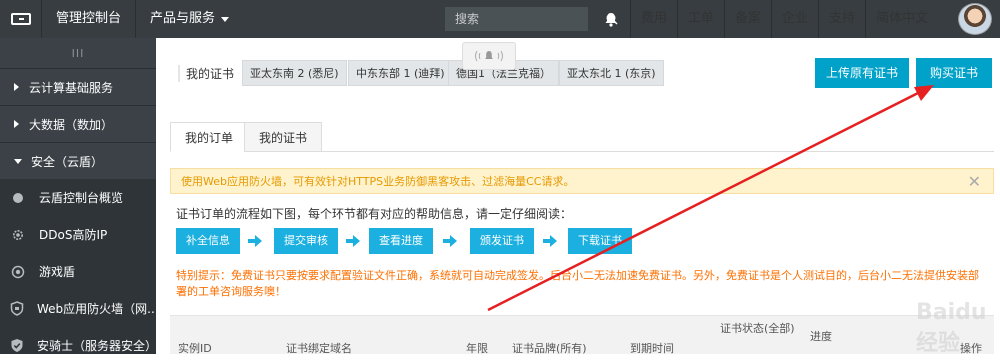  Describe the element at coordinates (294, 73) in the screenshot. I see `region-tab-sydney: 亚太东南 2 (悉尼)` at that location.